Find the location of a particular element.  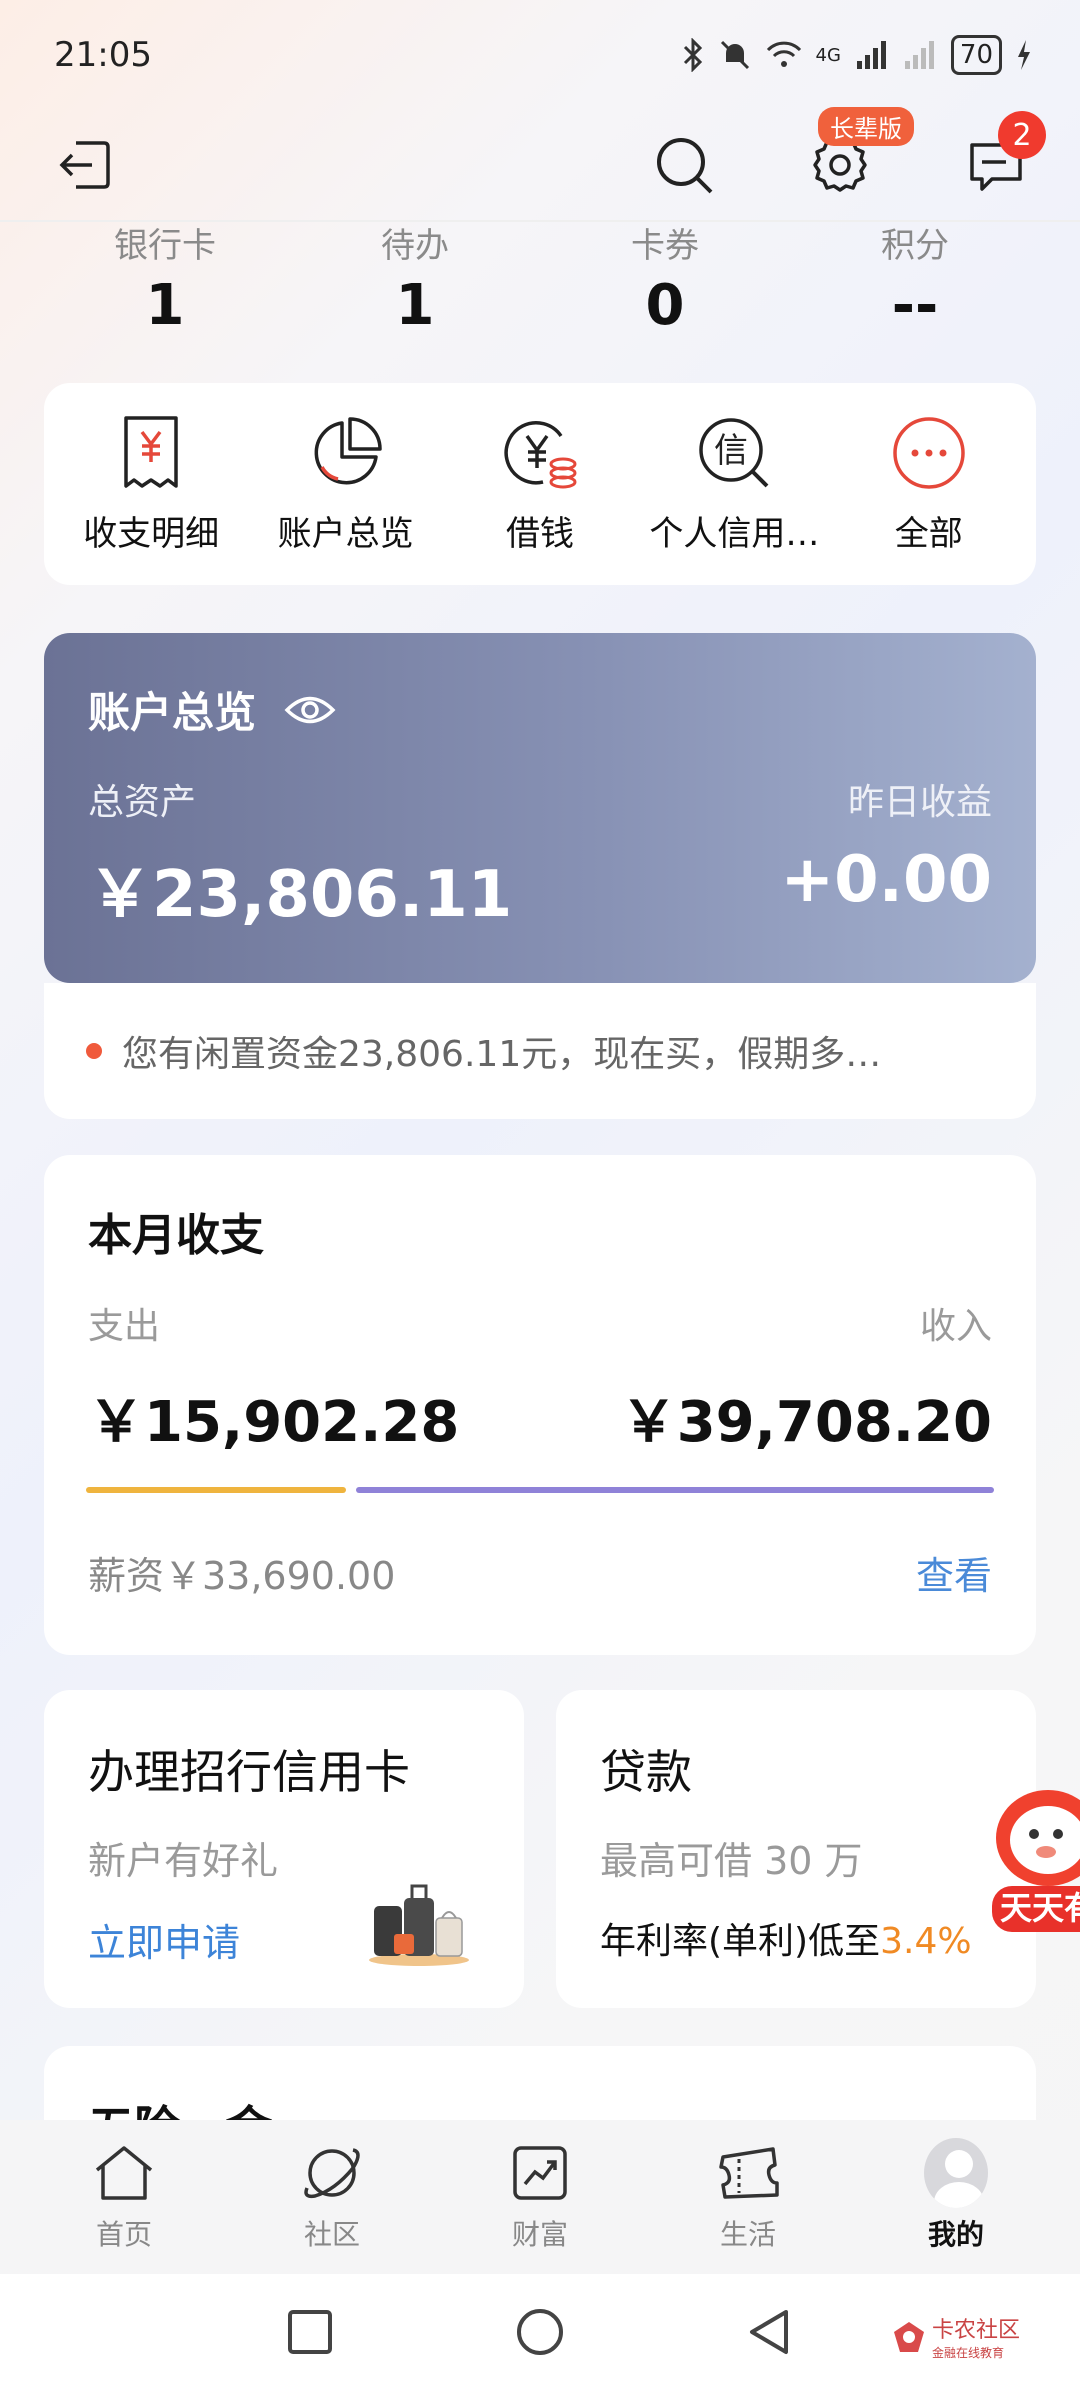

monthly-title: 本月收支 is located at coordinates (176, 1235).